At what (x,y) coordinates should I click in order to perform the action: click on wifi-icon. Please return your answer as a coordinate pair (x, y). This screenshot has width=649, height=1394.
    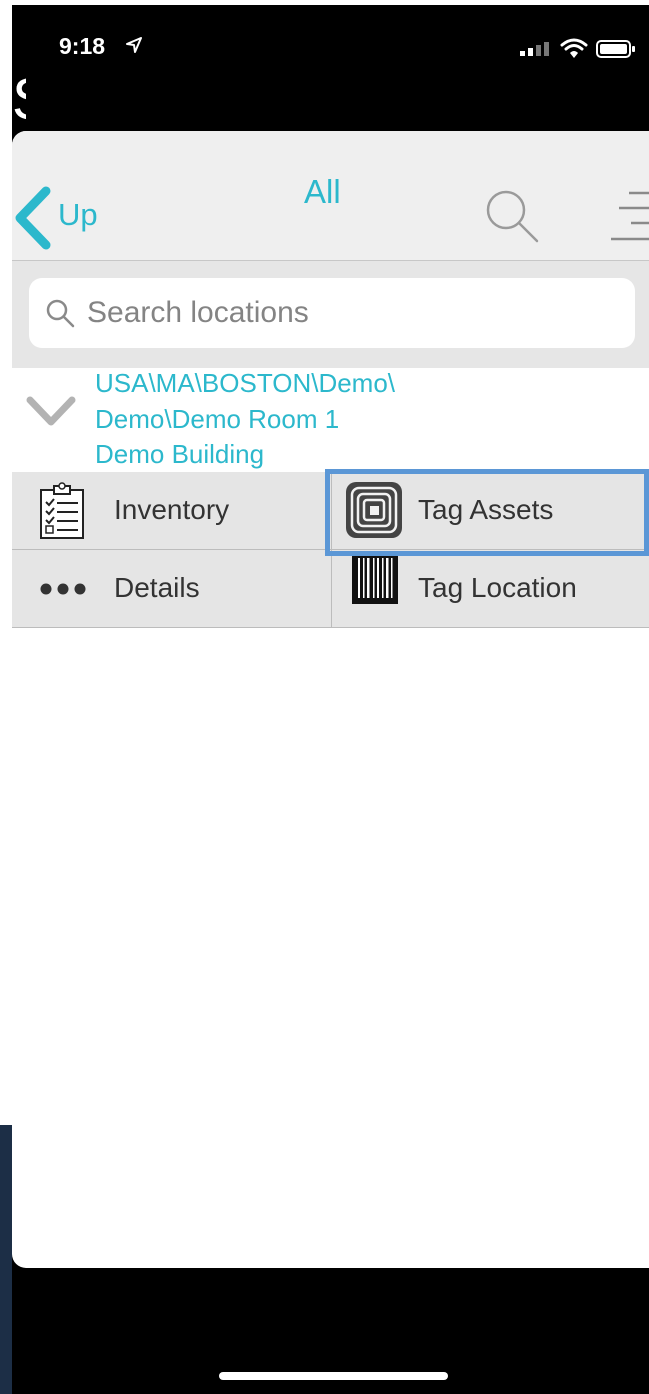
    Looking at the image, I should click on (574, 48).